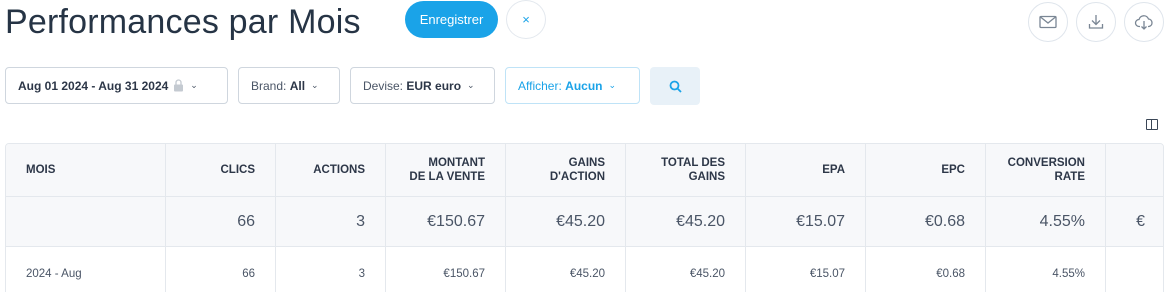 Image resolution: width=1167 pixels, height=292 pixels. I want to click on data-cell: 2024 - Aug, so click(86, 269).